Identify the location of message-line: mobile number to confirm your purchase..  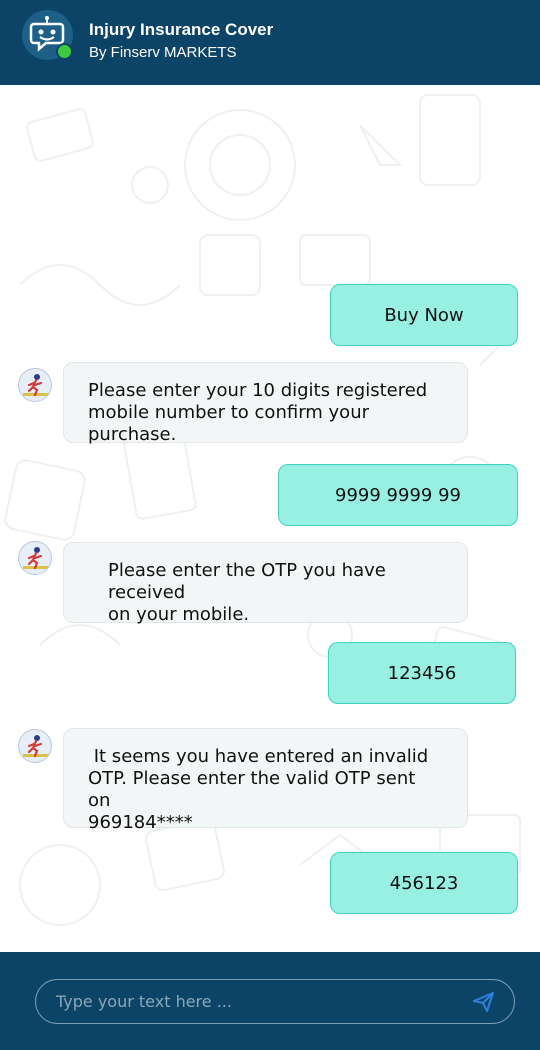
(229, 423).